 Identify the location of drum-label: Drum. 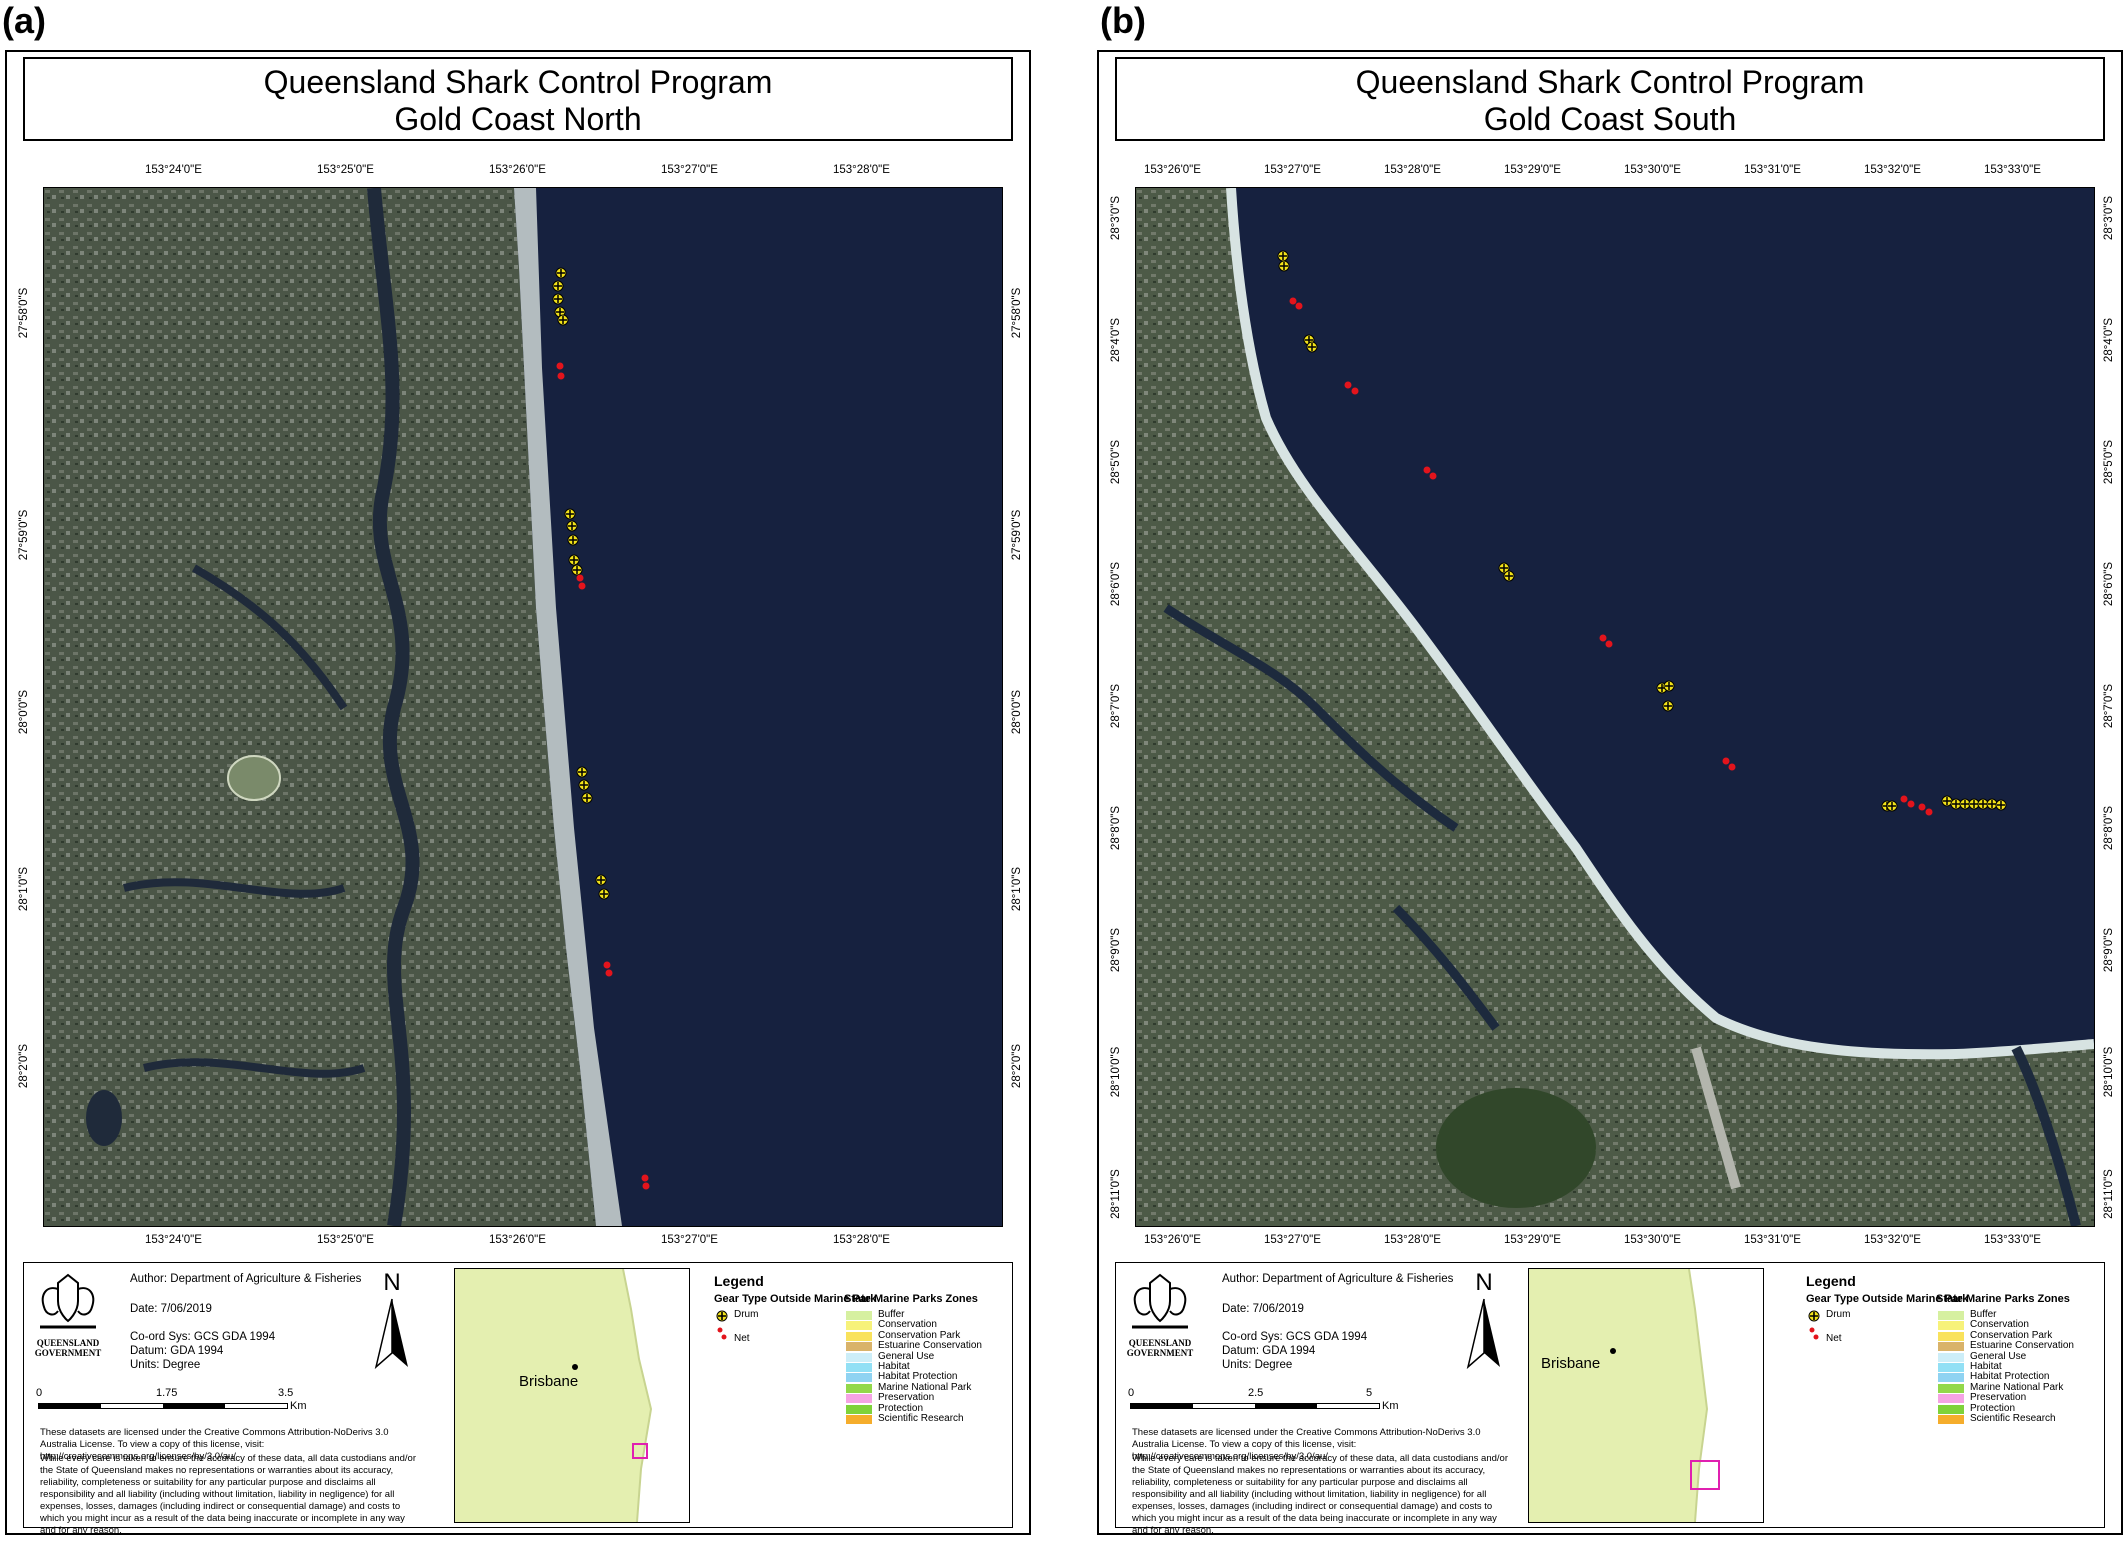
(1838, 1314).